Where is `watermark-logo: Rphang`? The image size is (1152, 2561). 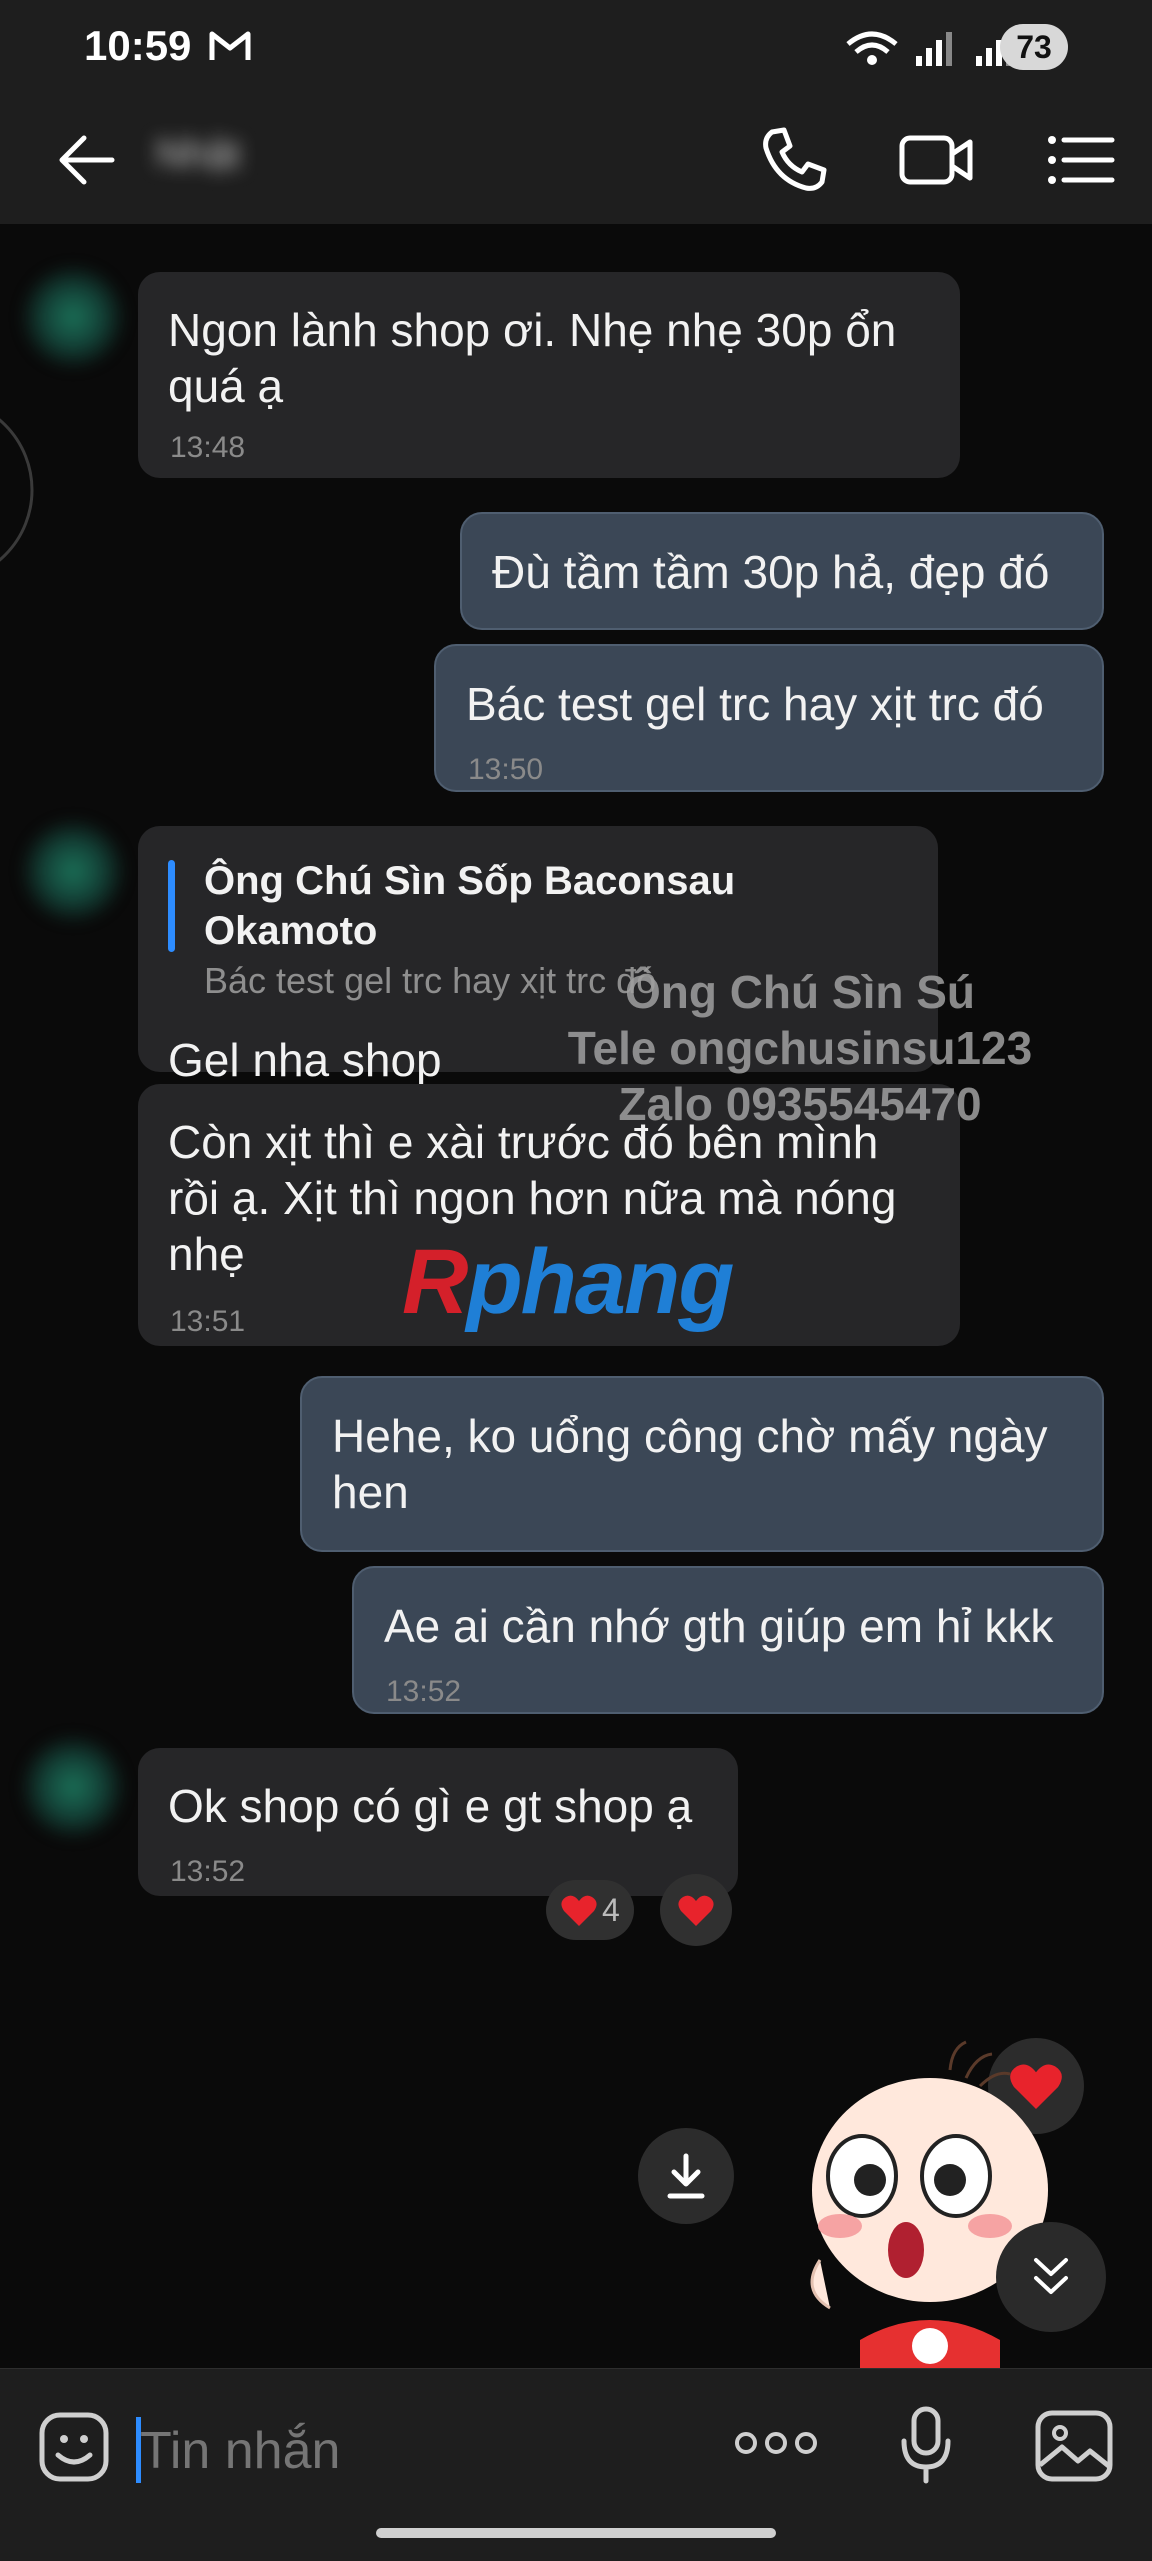 watermark-logo: Rphang is located at coordinates (568, 1282).